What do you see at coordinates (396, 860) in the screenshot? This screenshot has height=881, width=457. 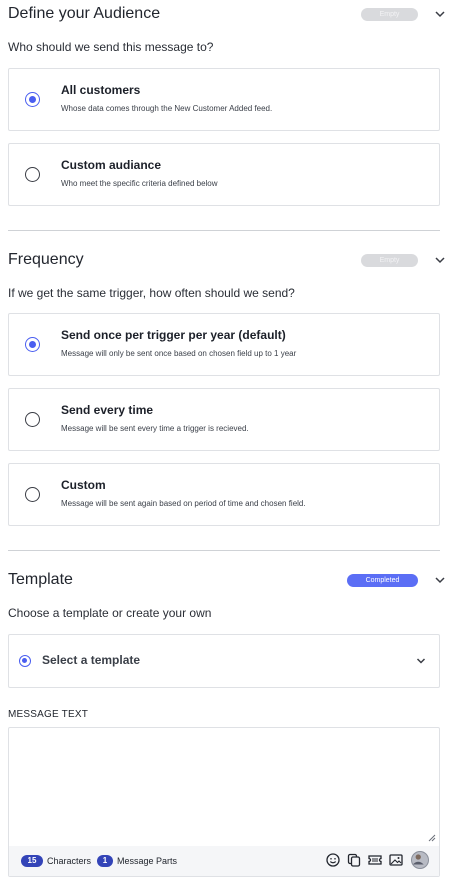 I see `image-icon` at bounding box center [396, 860].